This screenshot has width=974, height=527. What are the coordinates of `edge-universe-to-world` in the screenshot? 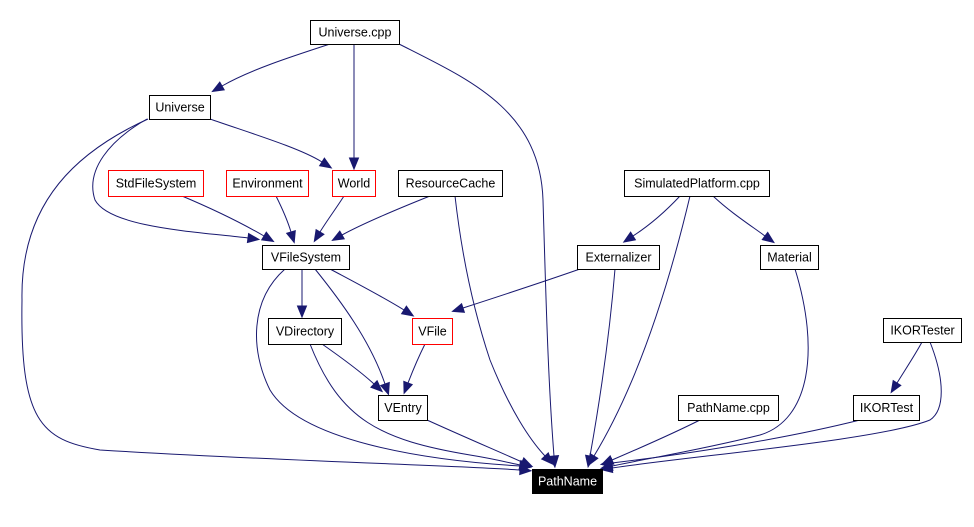 It's located at (271, 143).